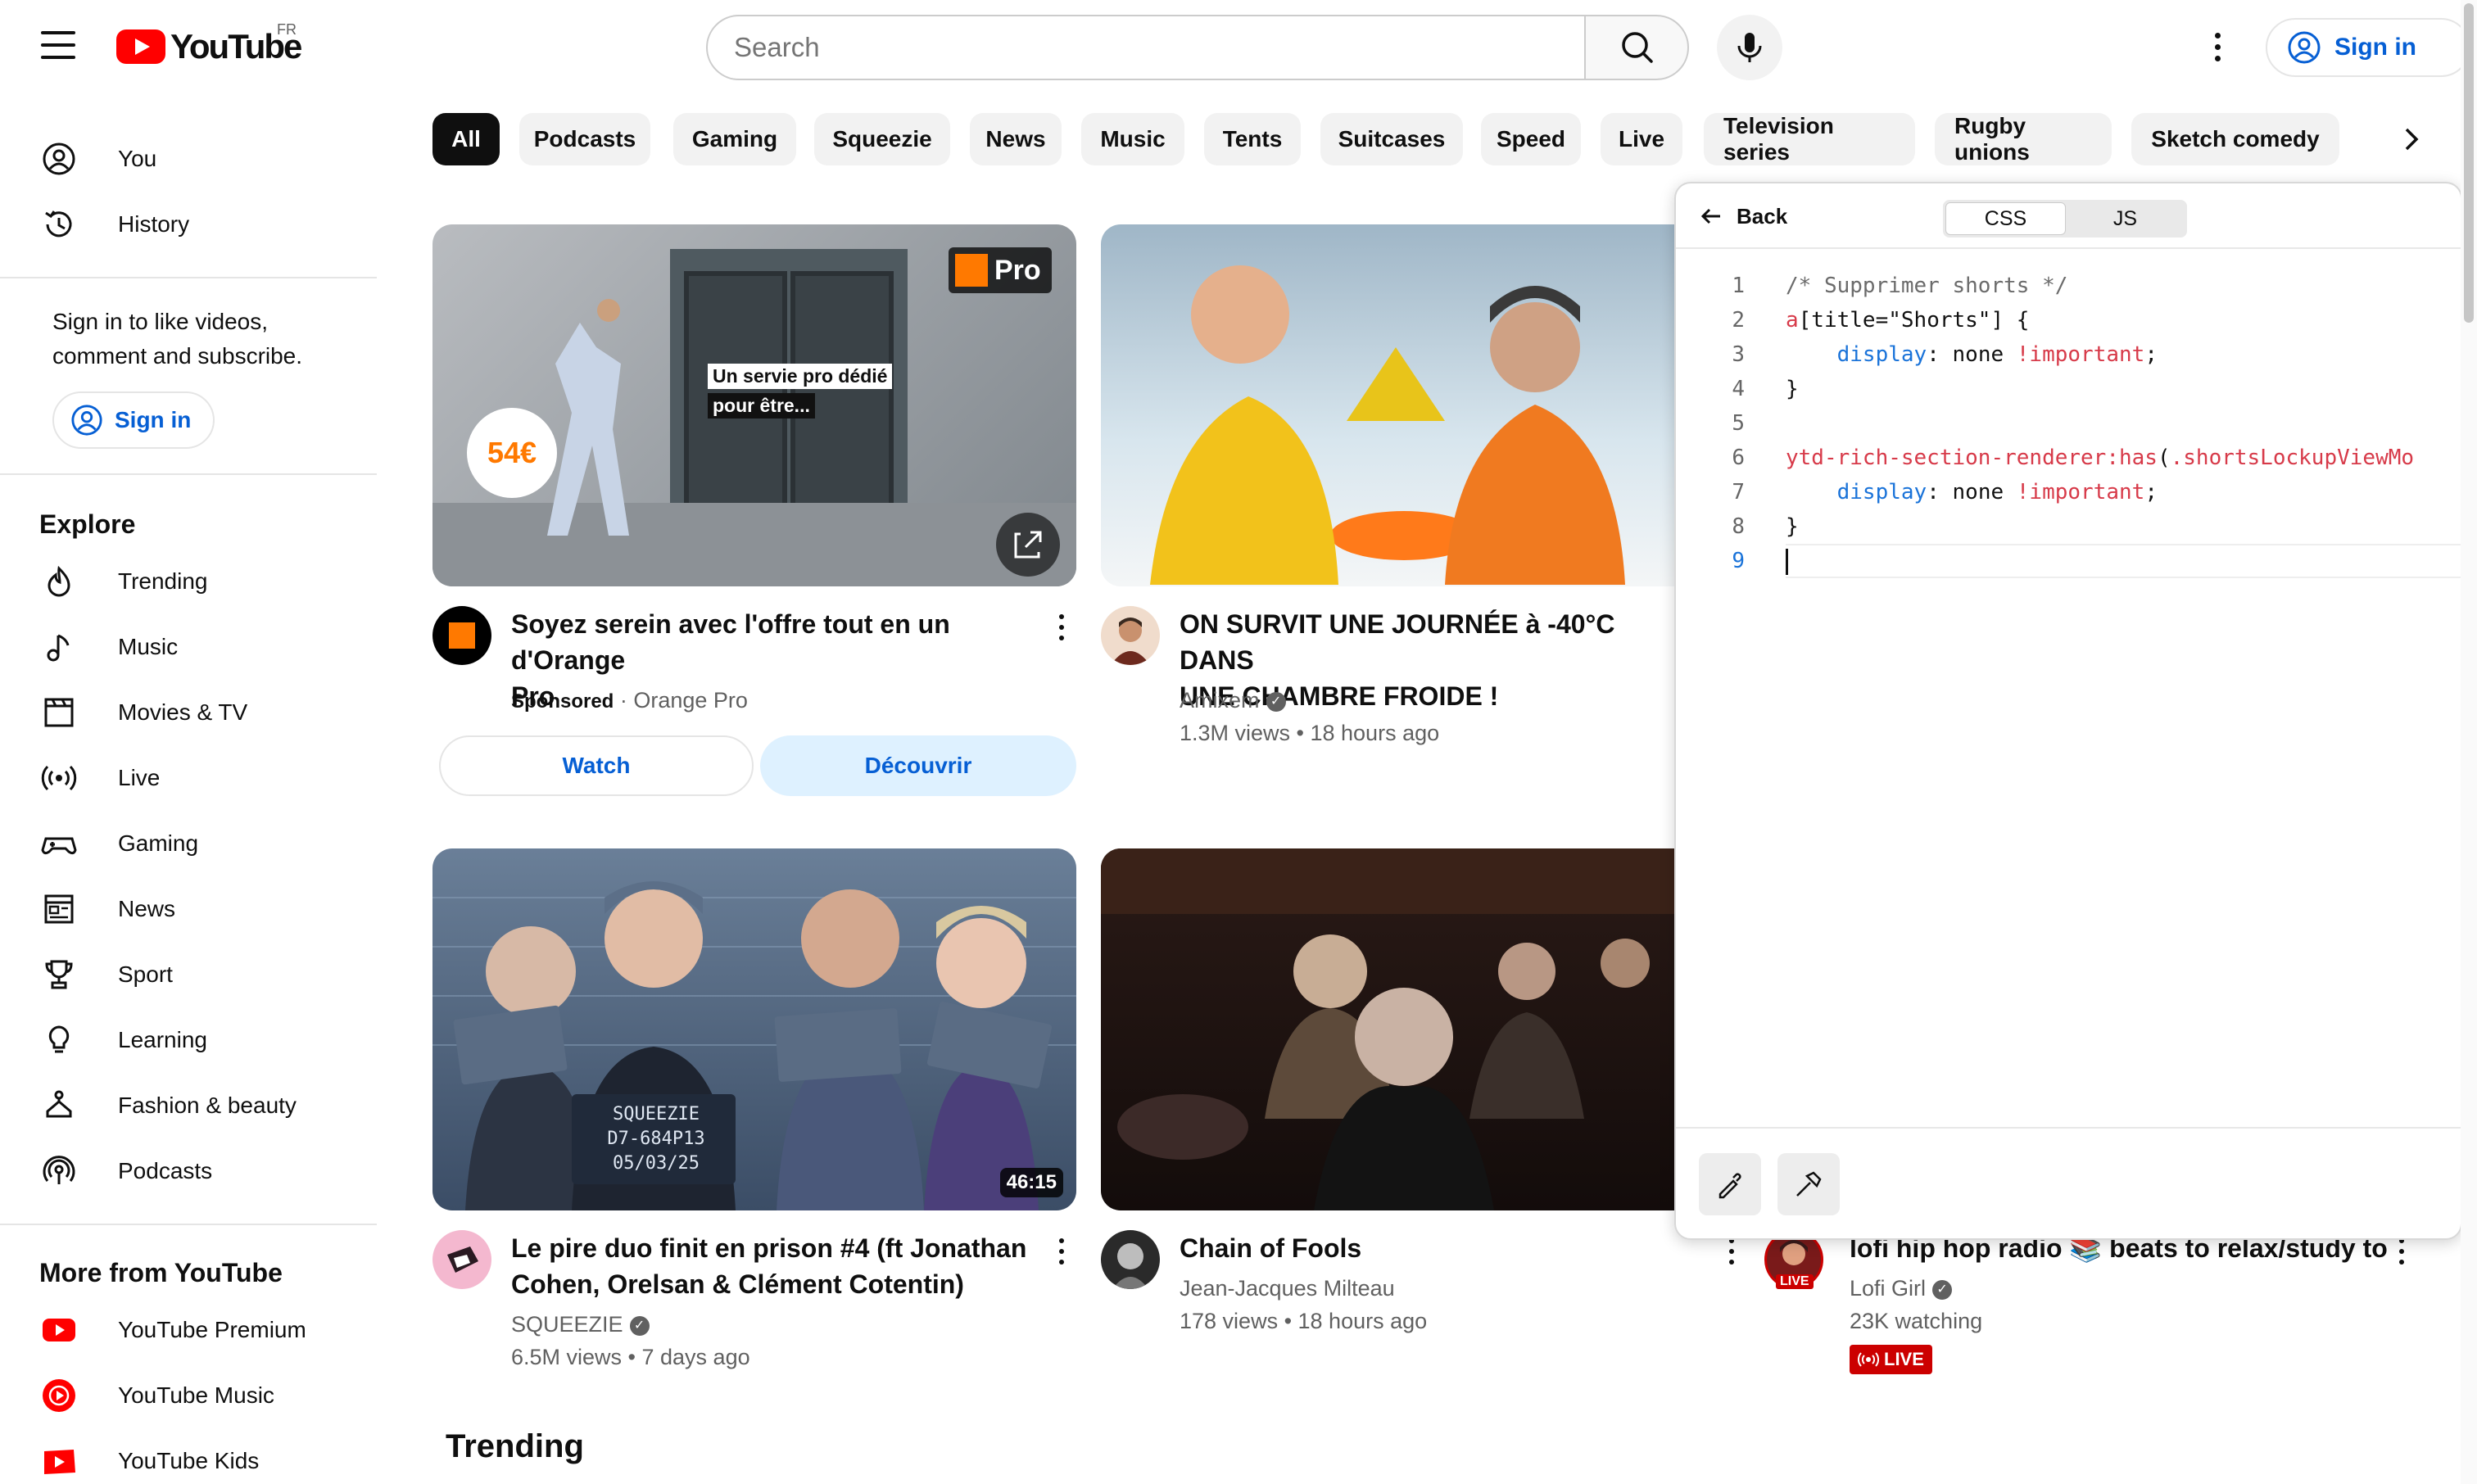  Describe the element at coordinates (2469, 163) in the screenshot. I see `scrollbar-thumb` at that location.